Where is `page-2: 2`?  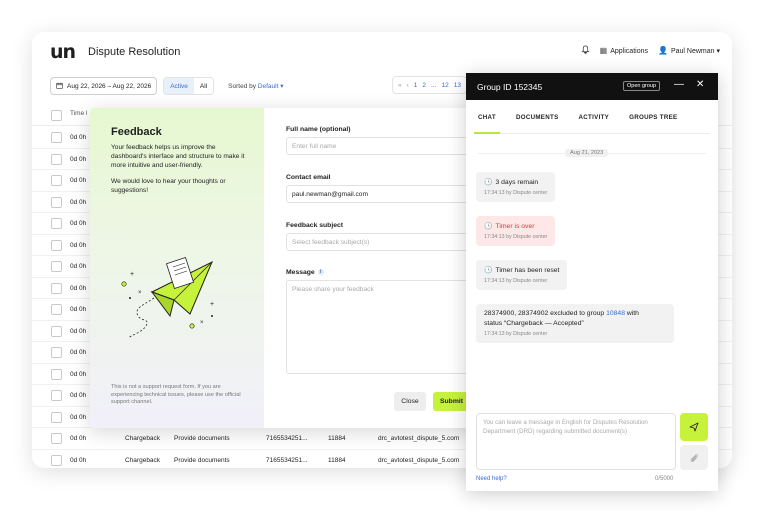 page-2: 2 is located at coordinates (424, 85).